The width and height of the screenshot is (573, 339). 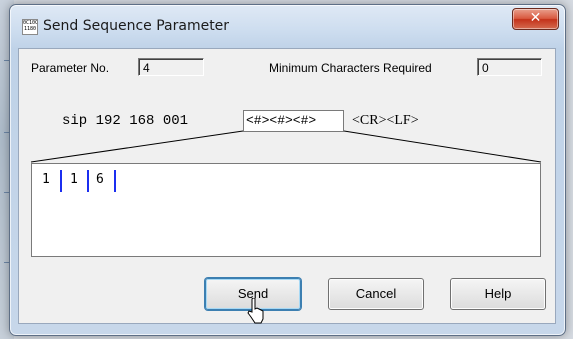 What do you see at coordinates (255, 311) in the screenshot?
I see `mouse-pointer-icon` at bounding box center [255, 311].